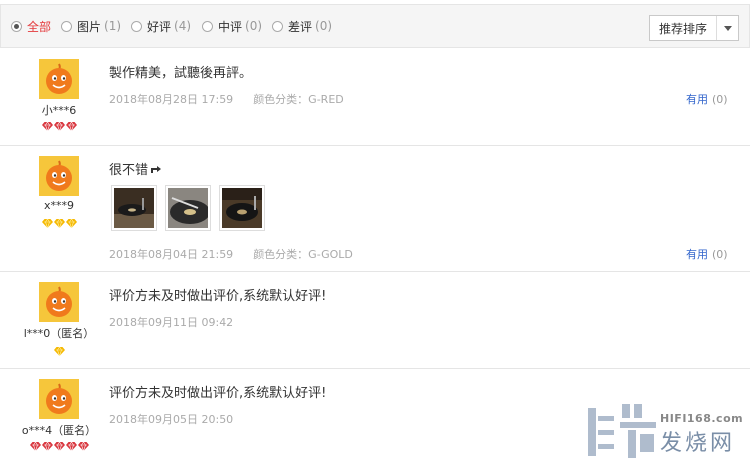  I want to click on filter-photos-radio, so click(66, 26).